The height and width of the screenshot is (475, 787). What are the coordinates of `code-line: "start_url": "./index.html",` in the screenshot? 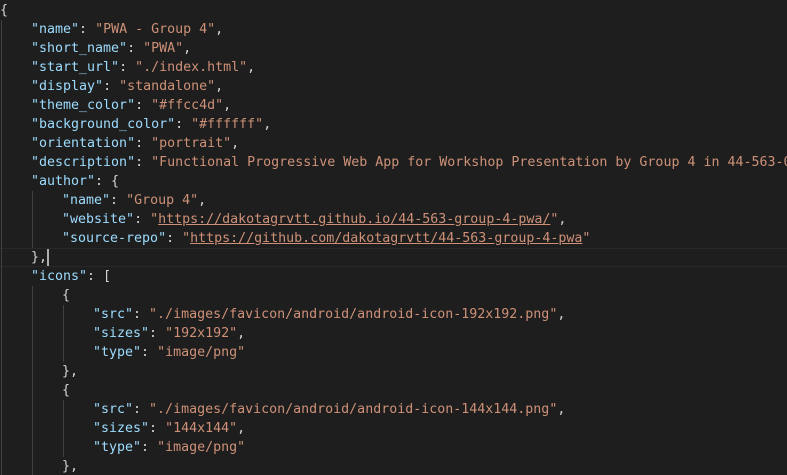 It's located at (143, 67).